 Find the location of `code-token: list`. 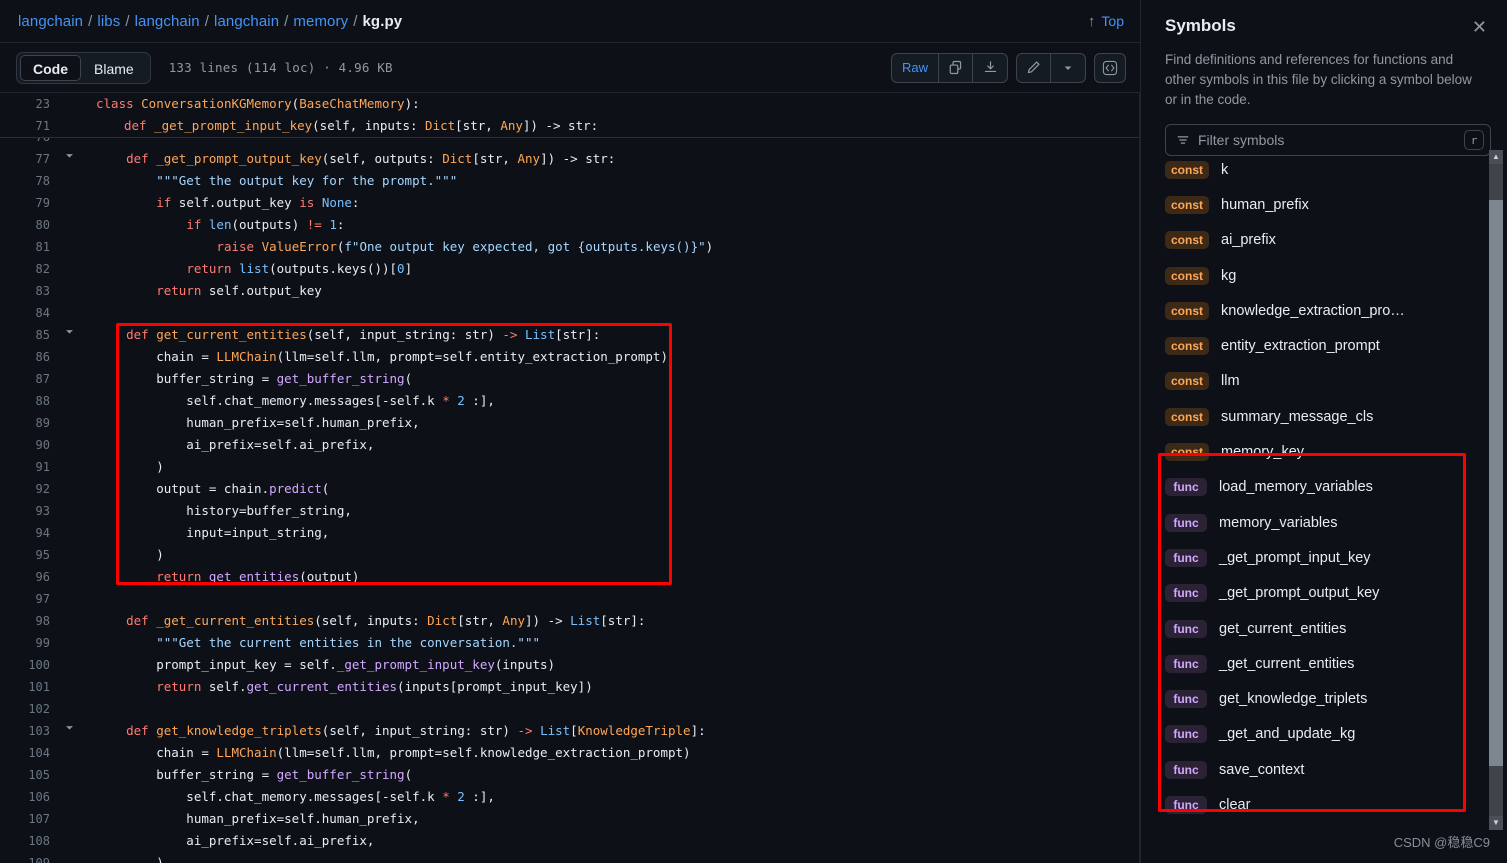

code-token: list is located at coordinates (254, 268).